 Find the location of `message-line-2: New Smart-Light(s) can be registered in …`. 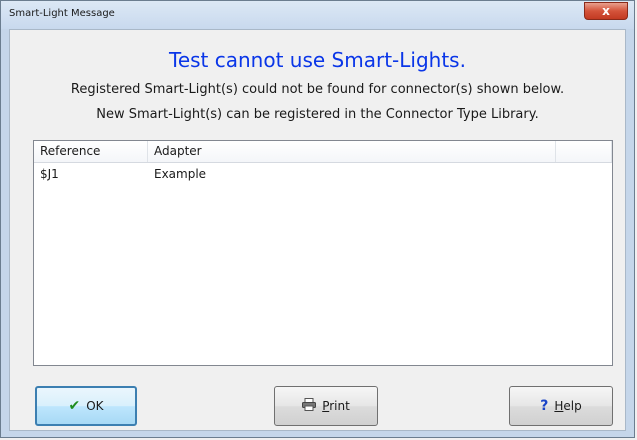

message-line-2: New Smart-Light(s) can be registered in … is located at coordinates (317, 114).